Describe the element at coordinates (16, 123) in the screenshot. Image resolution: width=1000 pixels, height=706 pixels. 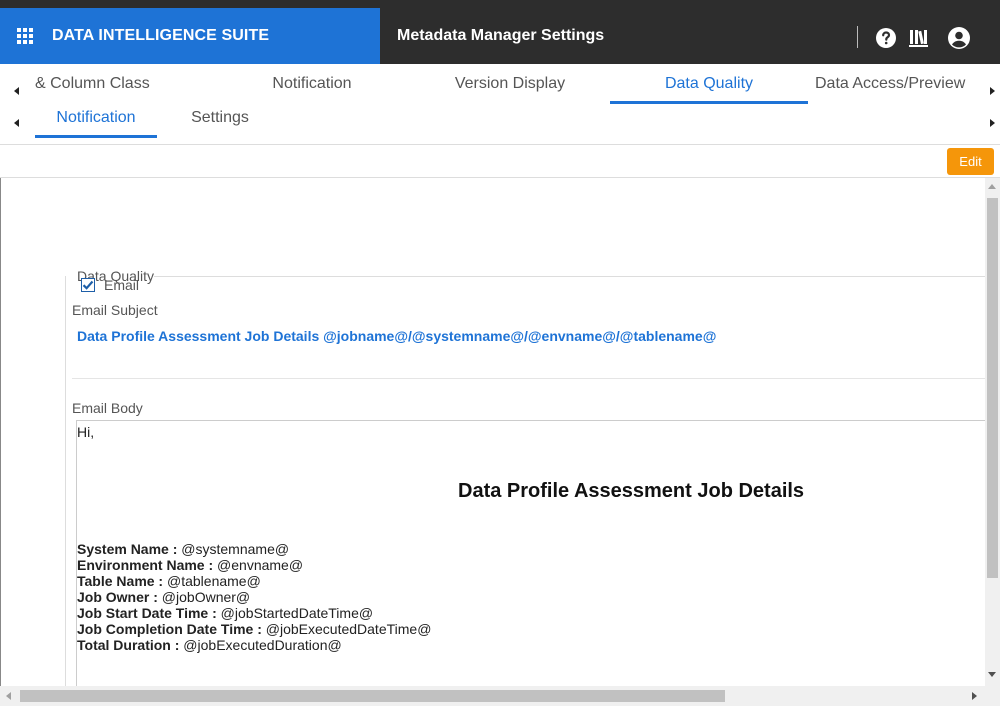
I see `subtabs-scroll-left-icon` at that location.